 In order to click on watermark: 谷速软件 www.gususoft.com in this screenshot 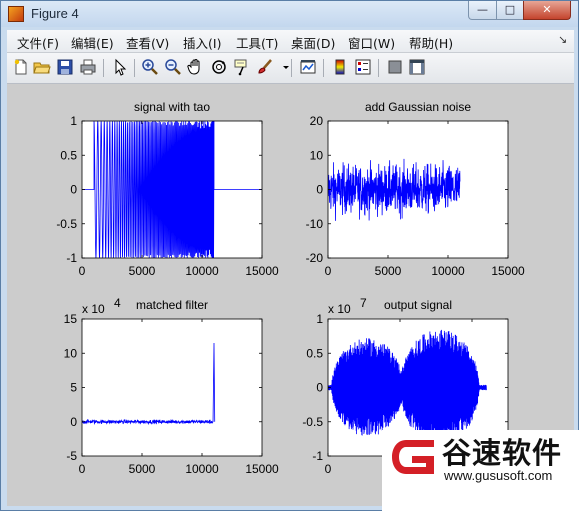, I will do `click(480, 470)`.